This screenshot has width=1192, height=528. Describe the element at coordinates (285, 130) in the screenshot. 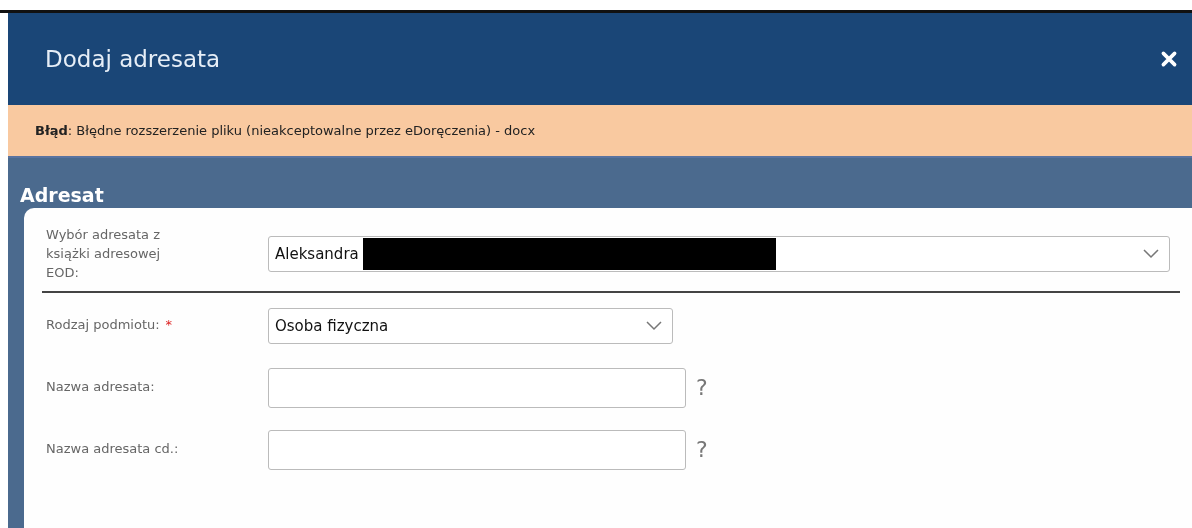

I see `error-message: Błąd: Błędne rozszerzenie pliku (nieakceptowalne przez eDoręczenia) - docx` at that location.